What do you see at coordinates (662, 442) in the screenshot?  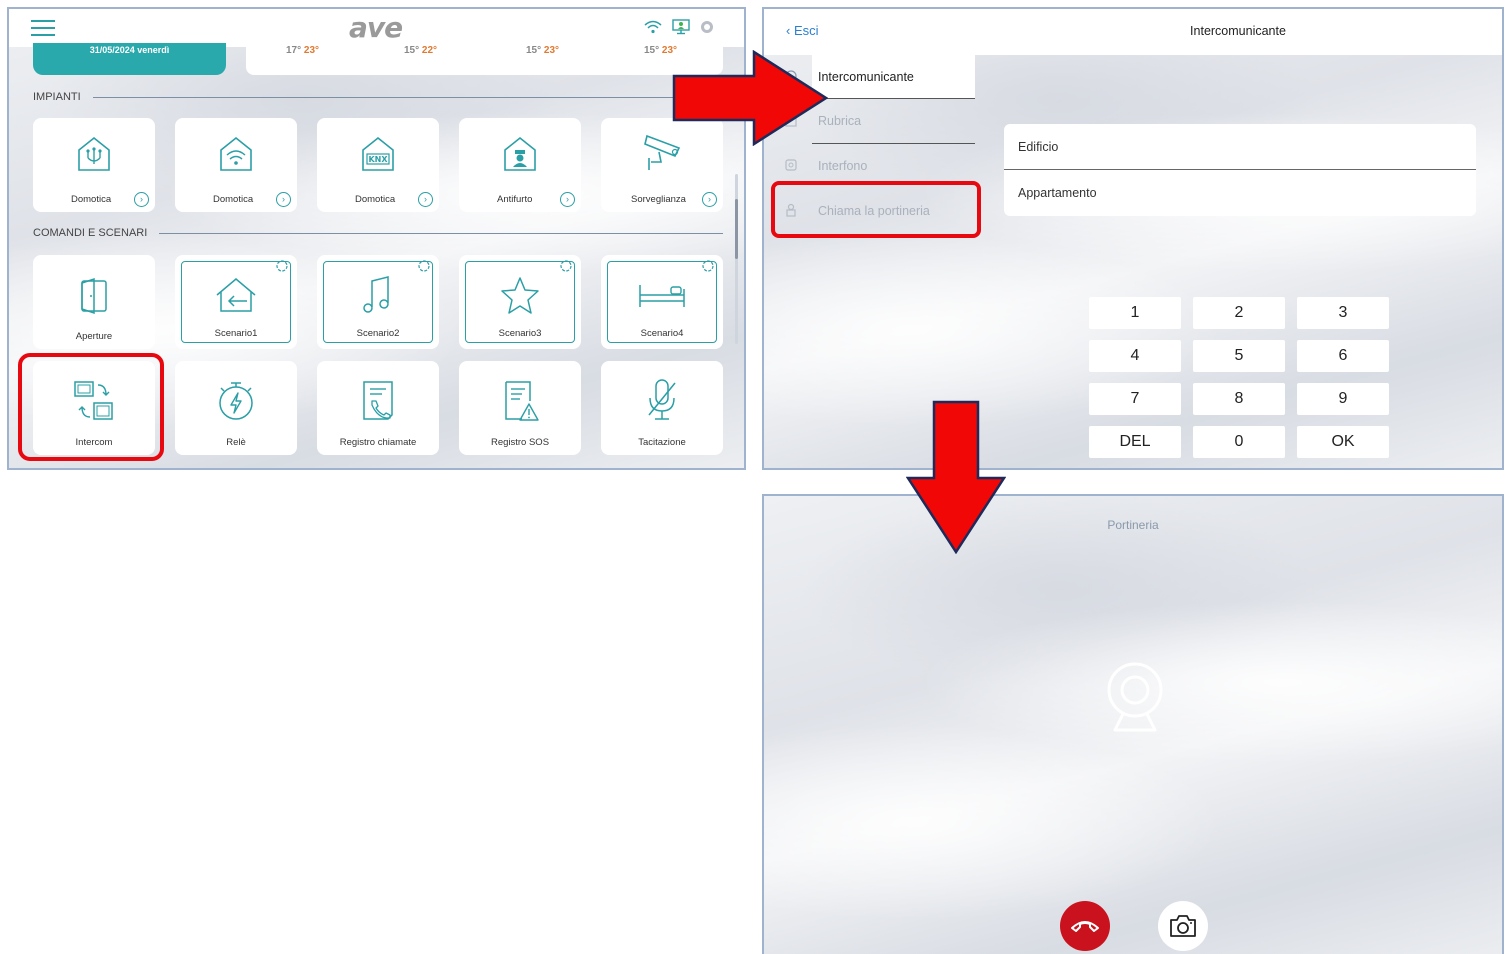 I see `tile-label: Tacitazione` at bounding box center [662, 442].